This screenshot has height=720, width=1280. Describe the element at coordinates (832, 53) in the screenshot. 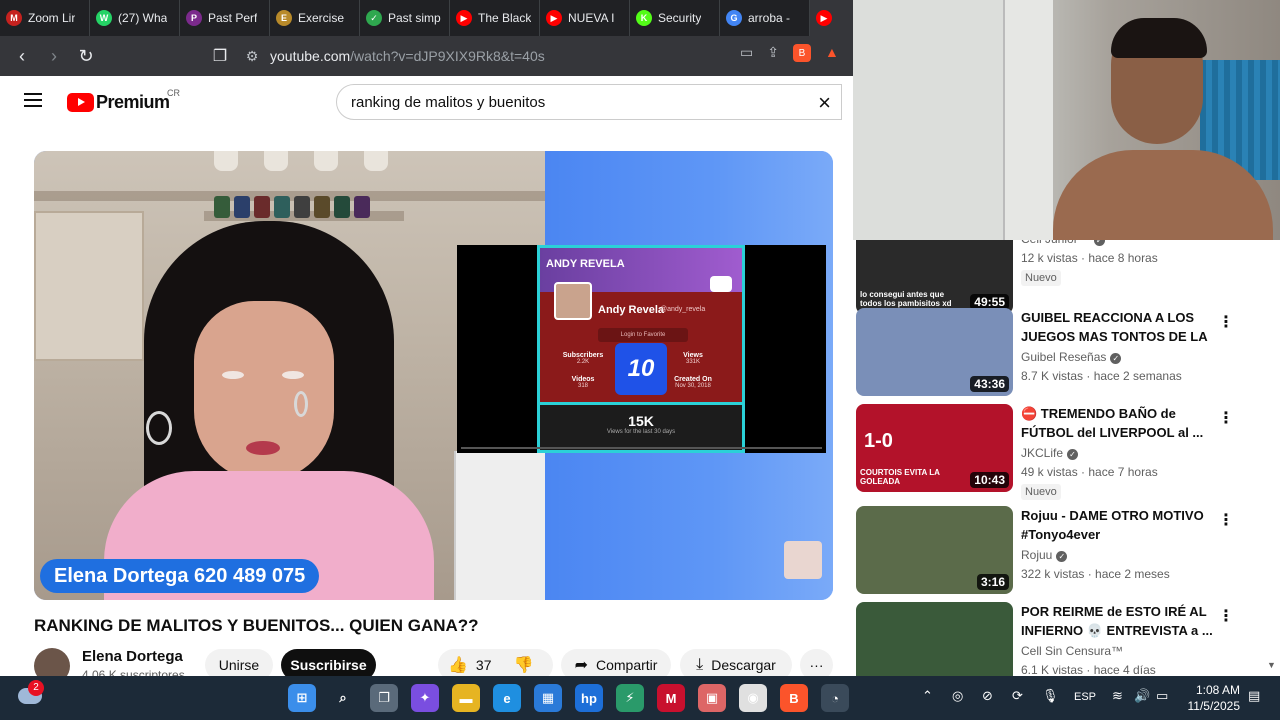

I see `brave-rewards-icon: ▲` at that location.